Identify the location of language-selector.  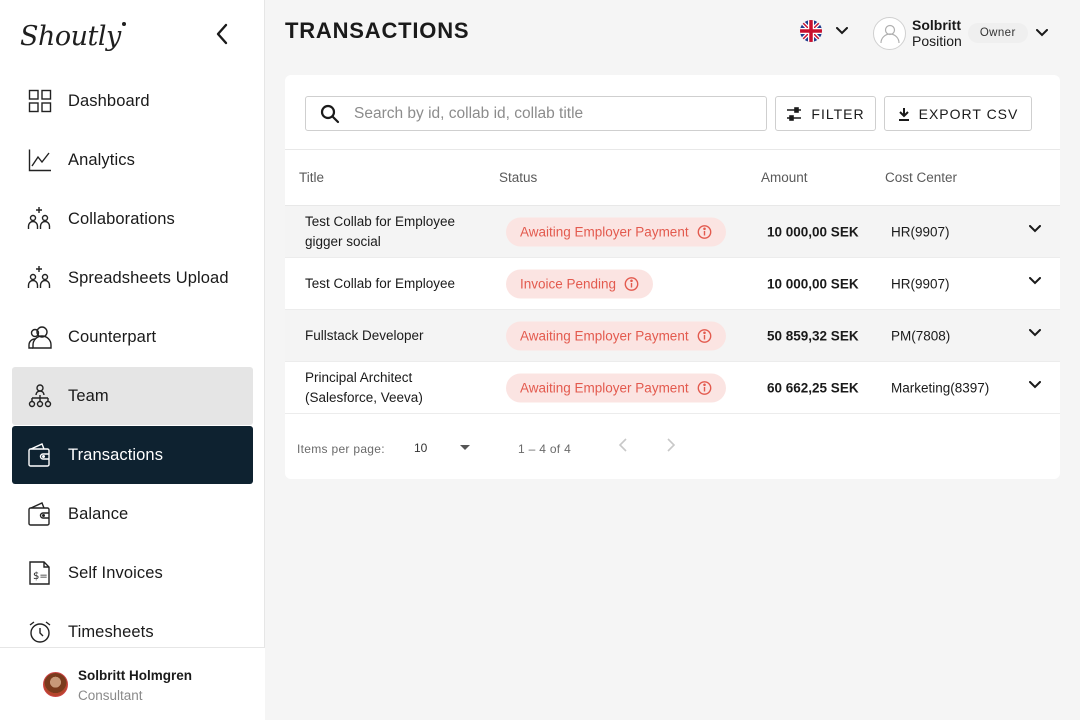
(824, 31).